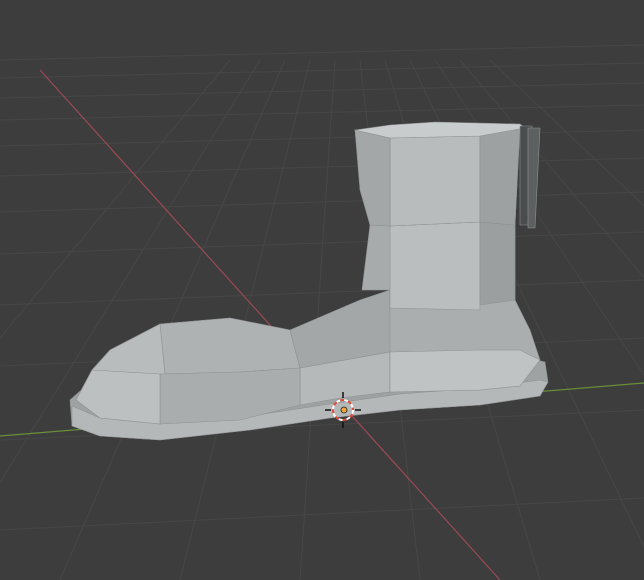 The height and width of the screenshot is (580, 644). Describe the element at coordinates (344, 410) in the screenshot. I see `object-origin-icon` at that location.